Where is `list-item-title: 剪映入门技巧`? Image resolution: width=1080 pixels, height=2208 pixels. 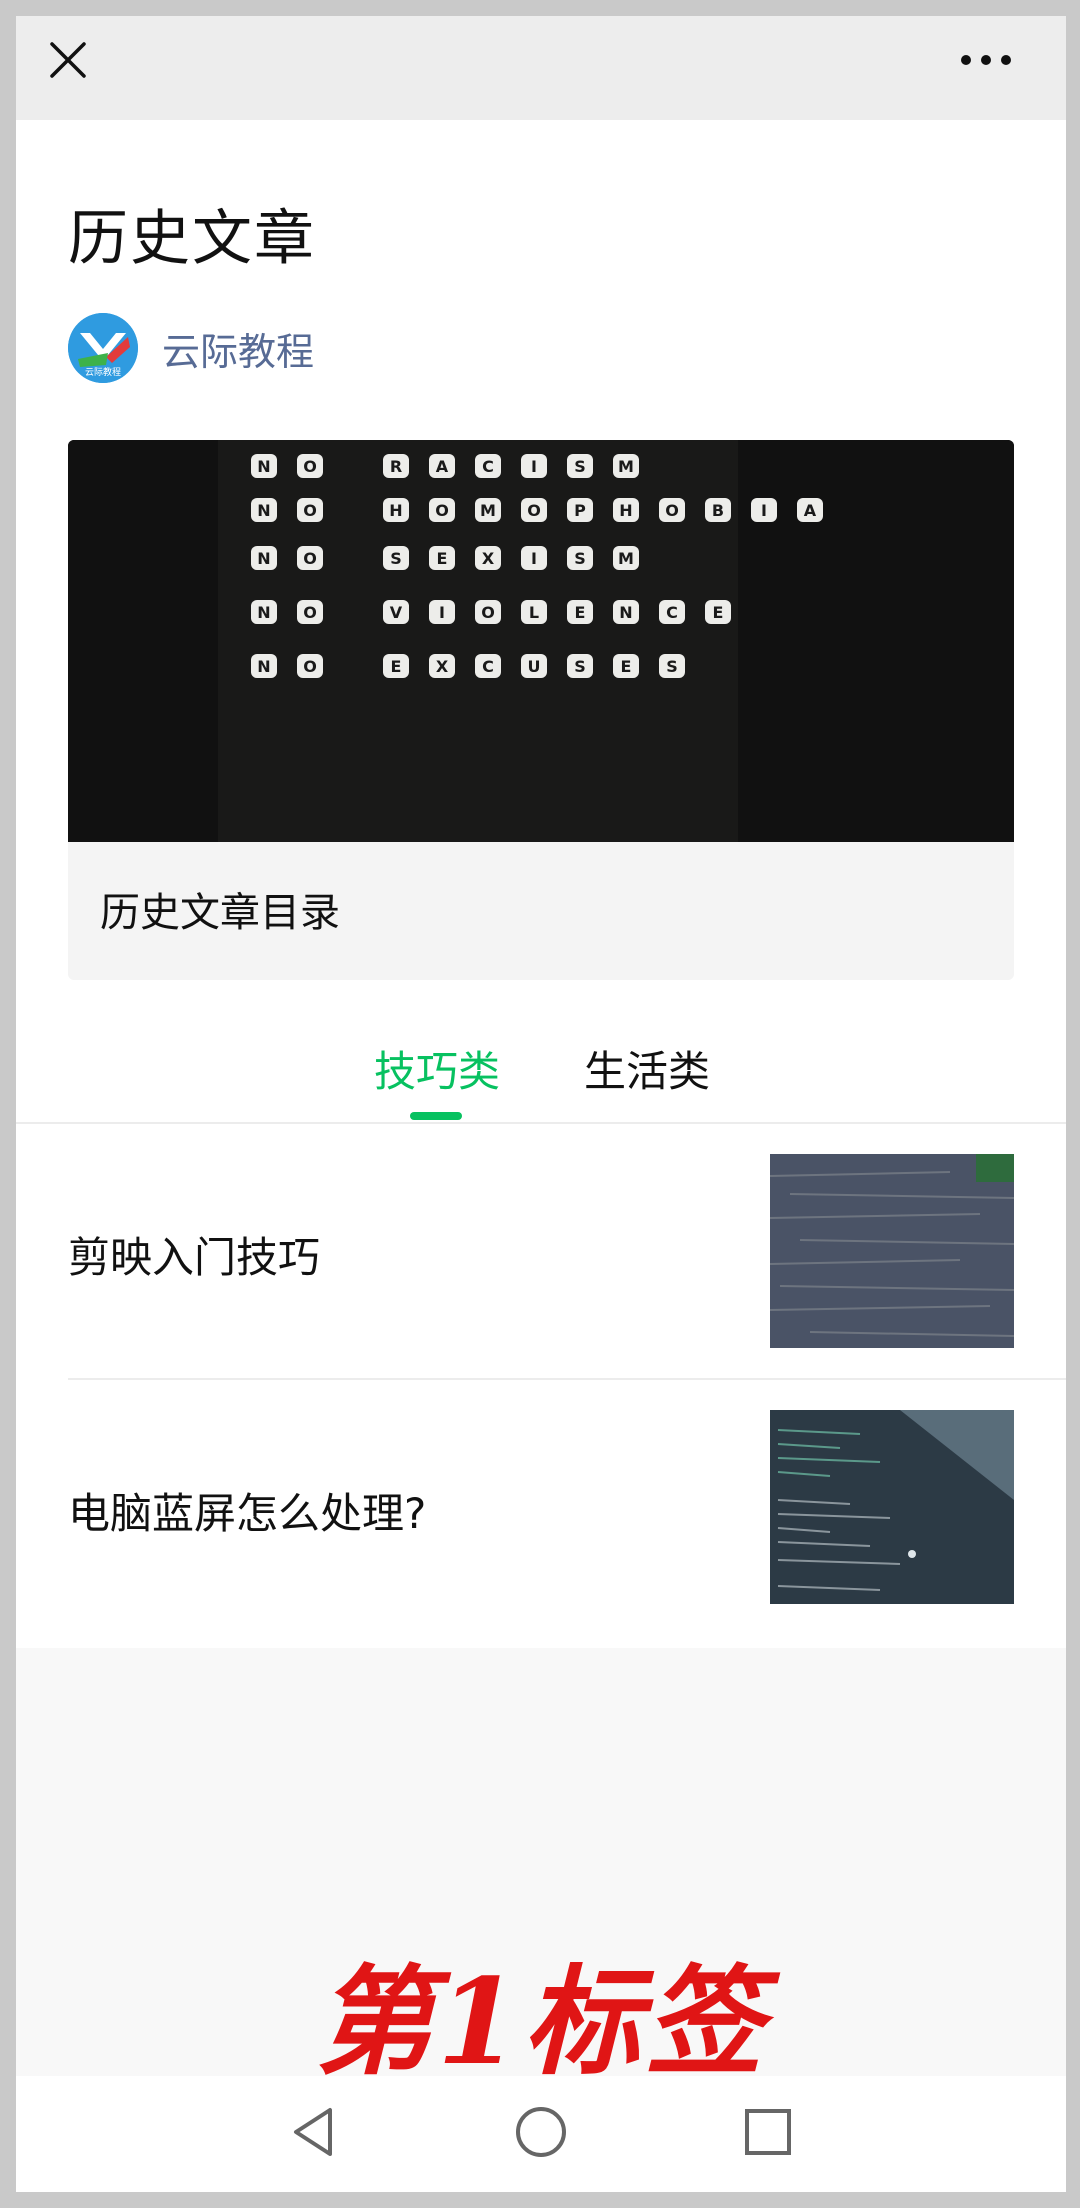
list-item-title: 剪映入门技巧 is located at coordinates (194, 1257).